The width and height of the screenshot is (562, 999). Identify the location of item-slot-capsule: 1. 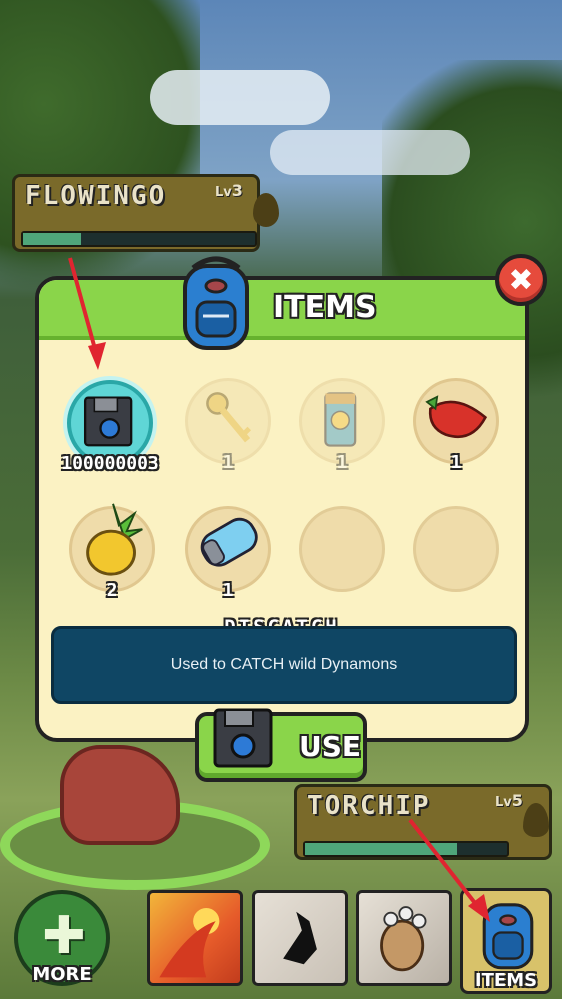
(228, 553).